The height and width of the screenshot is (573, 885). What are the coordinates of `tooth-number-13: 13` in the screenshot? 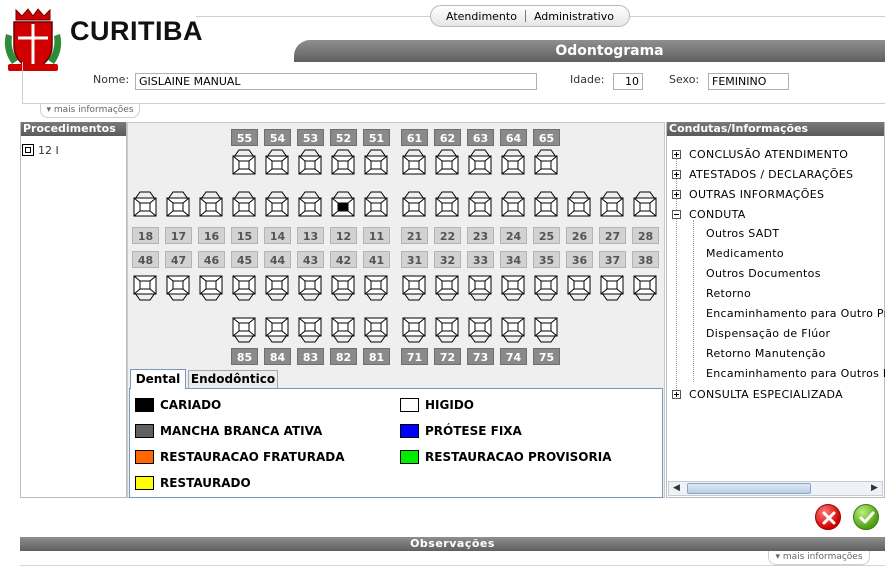 It's located at (310, 235).